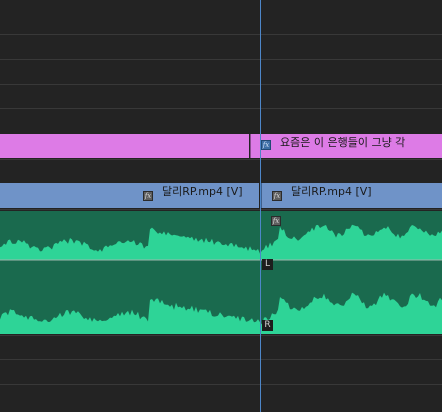  What do you see at coordinates (129, 195) in the screenshot?
I see `video-clip-left: fx 달리RP.mp4 [V]` at bounding box center [129, 195].